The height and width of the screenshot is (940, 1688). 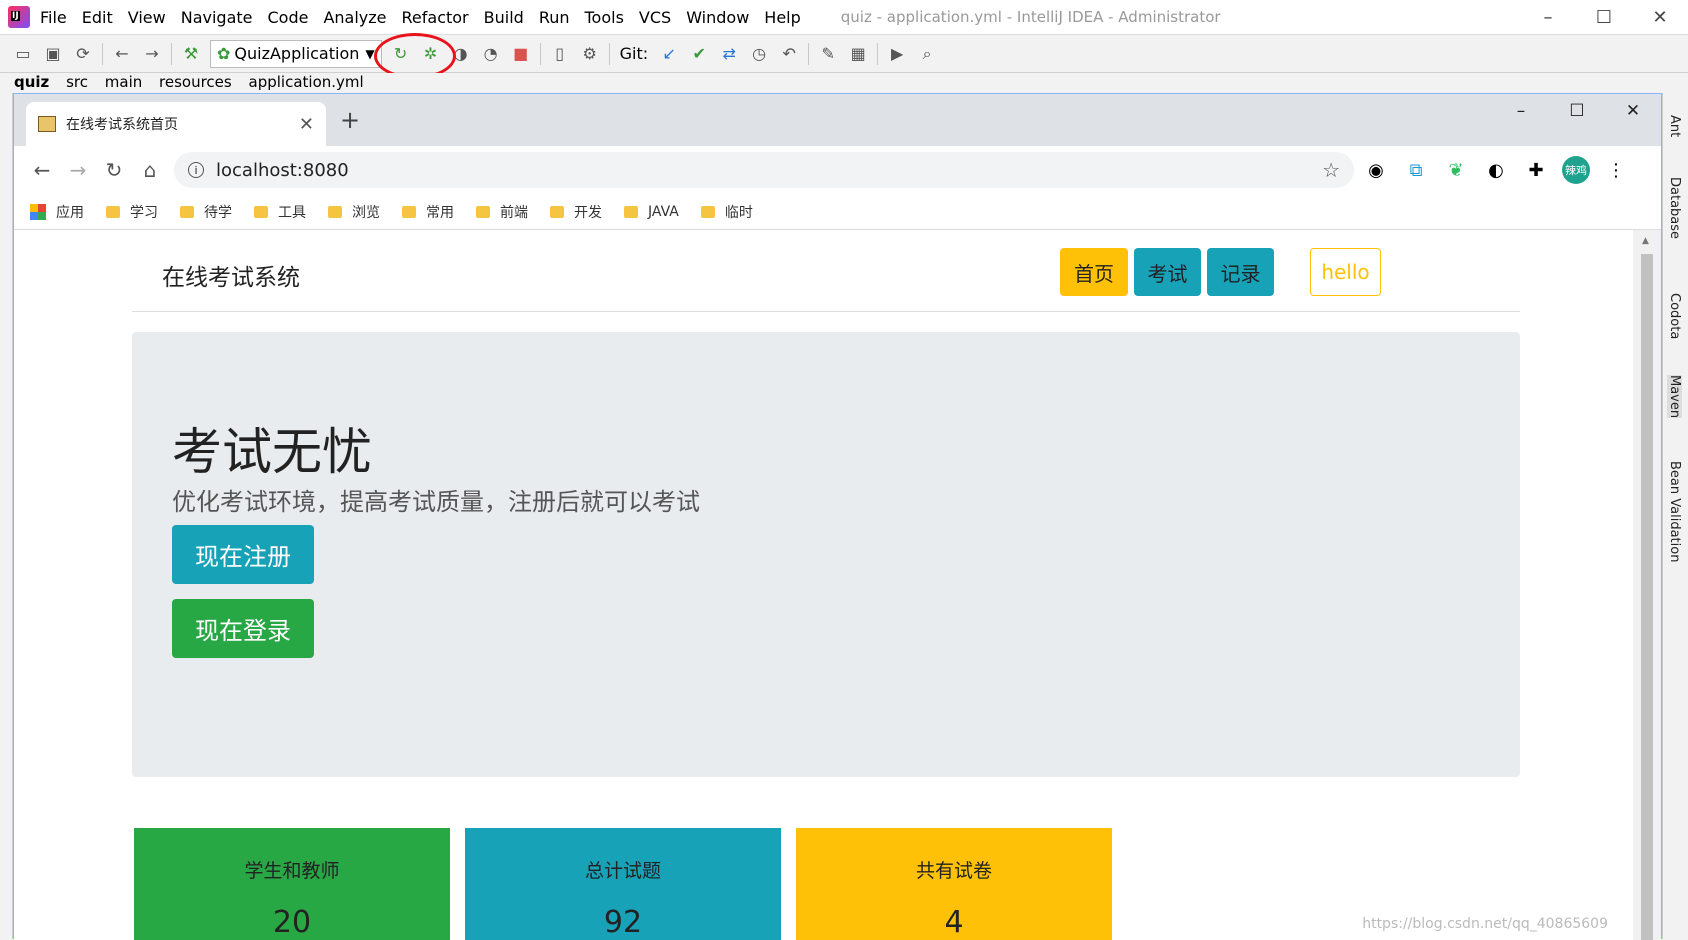 I want to click on git-update-icon: ↙, so click(x=669, y=54).